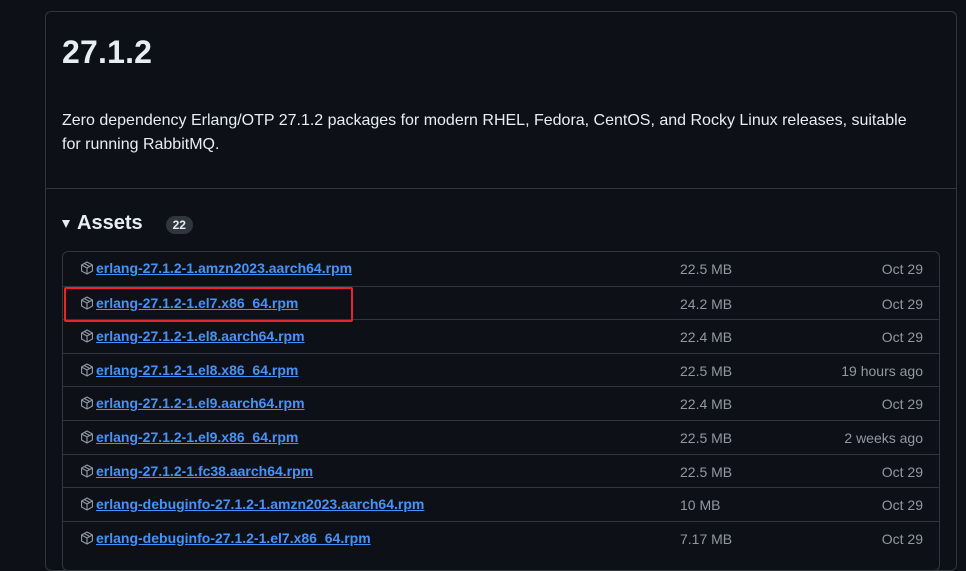 This screenshot has width=966, height=571. What do you see at coordinates (204, 471) in the screenshot?
I see `asset-download-link: erlang-27.1.2-1.fc38.aarch64.rpm` at bounding box center [204, 471].